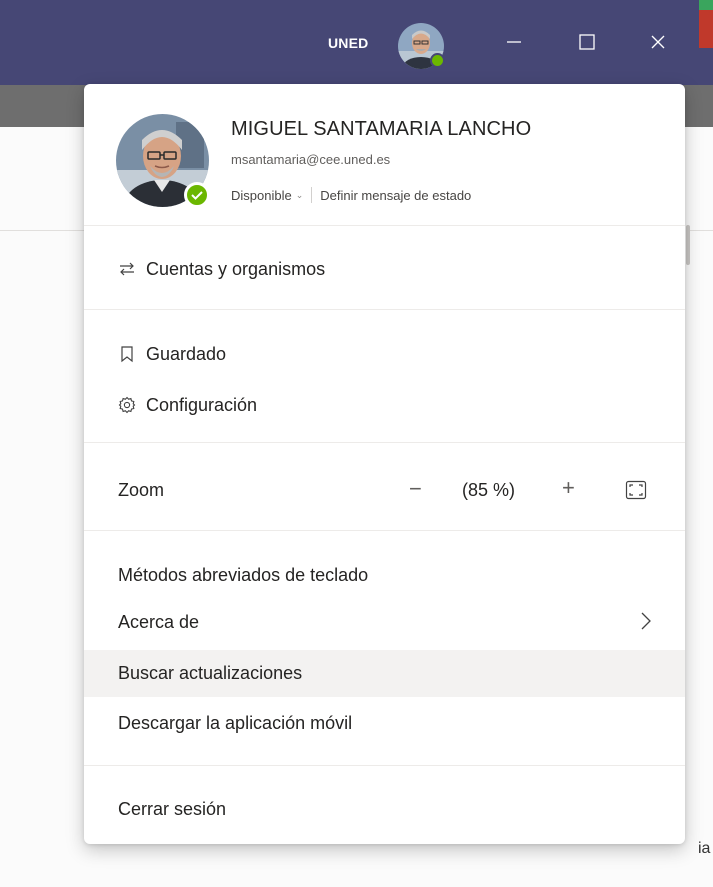 The image size is (713, 887). What do you see at coordinates (395, 195) in the screenshot?
I see `set-status-message-link: Definir mensaje de estado` at bounding box center [395, 195].